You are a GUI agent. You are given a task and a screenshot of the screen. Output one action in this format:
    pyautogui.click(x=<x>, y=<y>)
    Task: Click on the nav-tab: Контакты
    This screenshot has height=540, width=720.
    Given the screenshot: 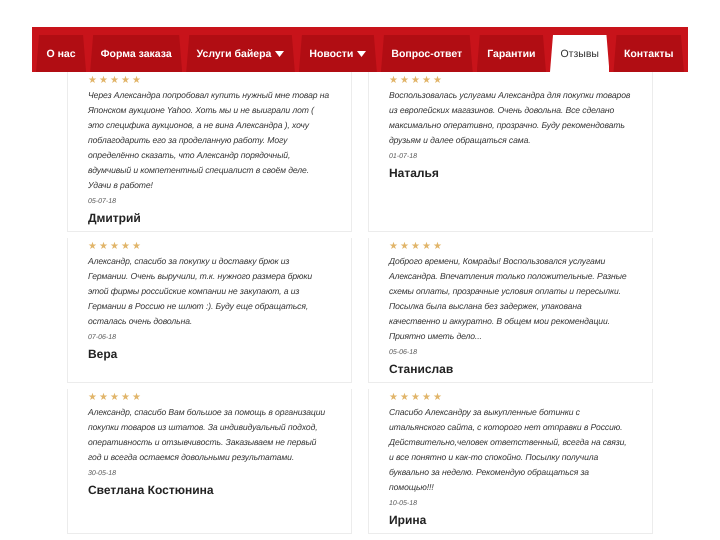 What is the action you would take?
    pyautogui.click(x=648, y=53)
    